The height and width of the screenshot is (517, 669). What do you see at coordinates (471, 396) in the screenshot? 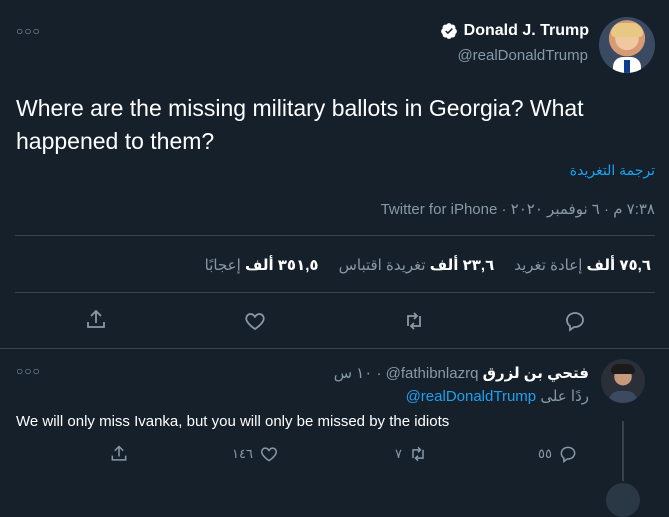
I see `replying-to-link: @realDonaldTrump` at bounding box center [471, 396].